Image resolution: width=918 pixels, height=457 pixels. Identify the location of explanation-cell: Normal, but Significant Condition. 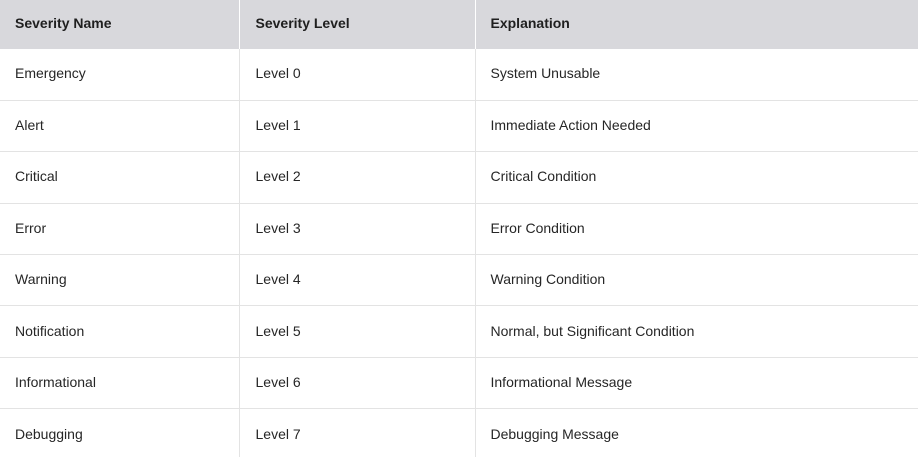
(592, 330).